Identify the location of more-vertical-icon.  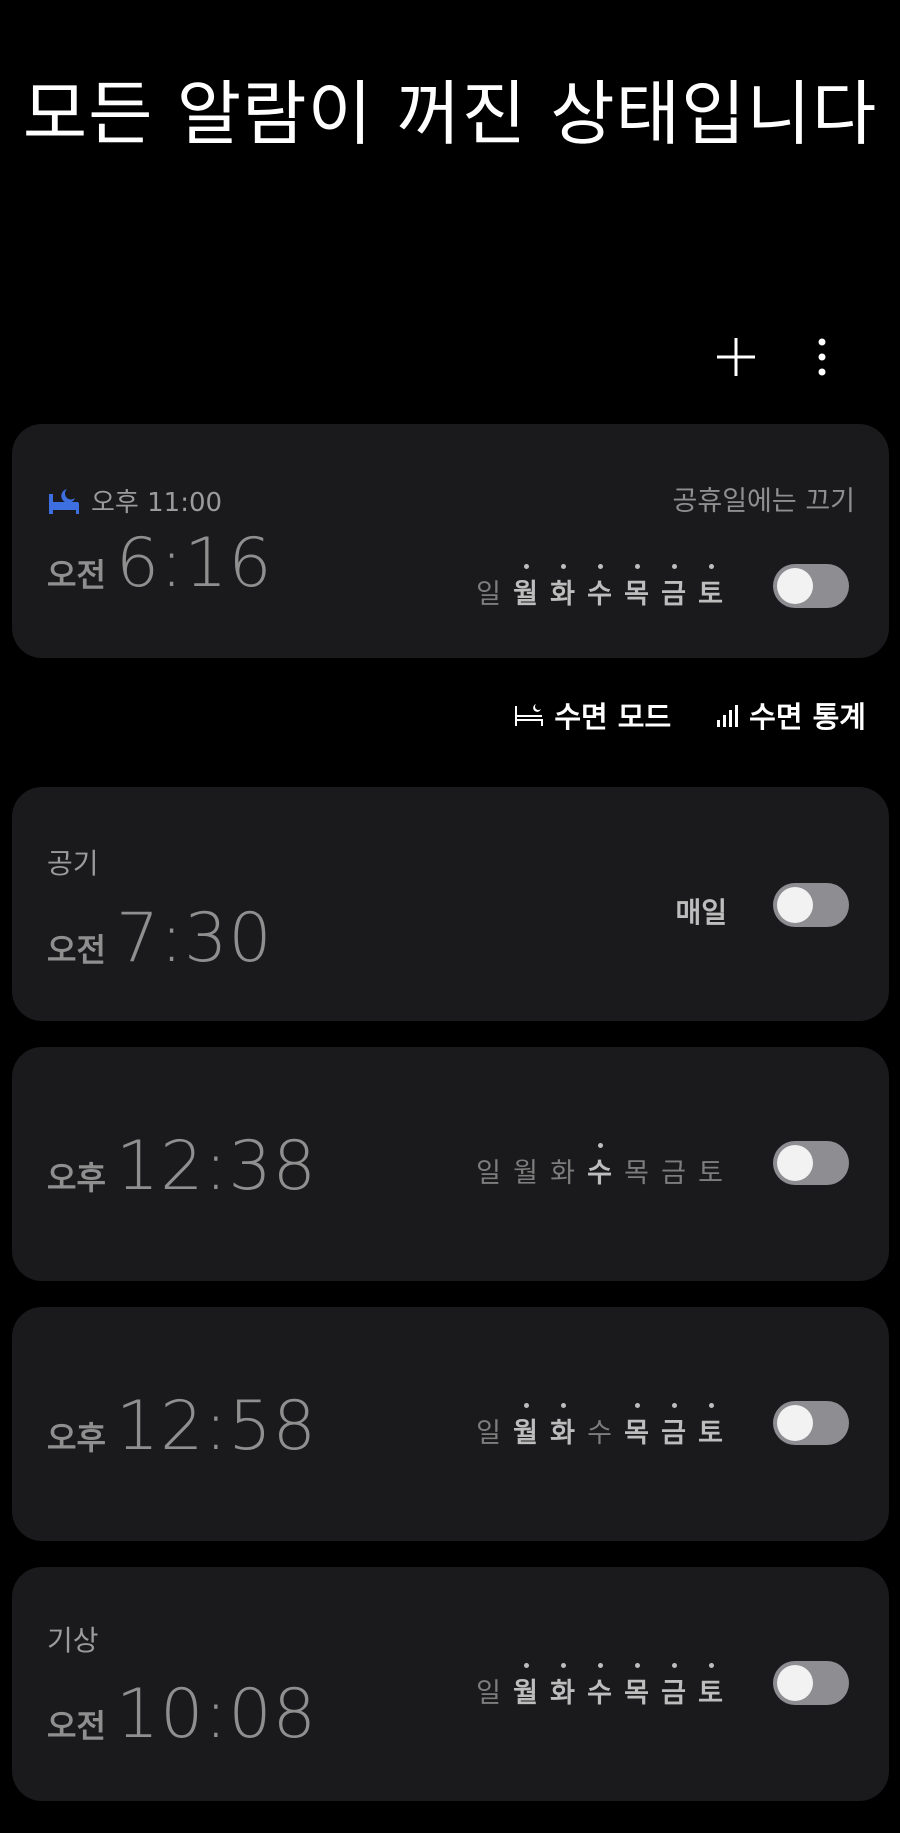
(822, 357).